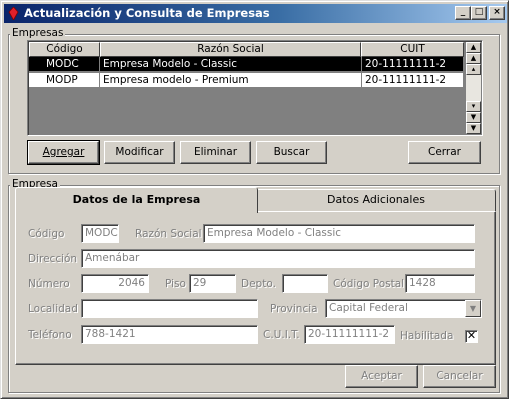 The image size is (509, 399). I want to click on app-icon, so click(13, 13).